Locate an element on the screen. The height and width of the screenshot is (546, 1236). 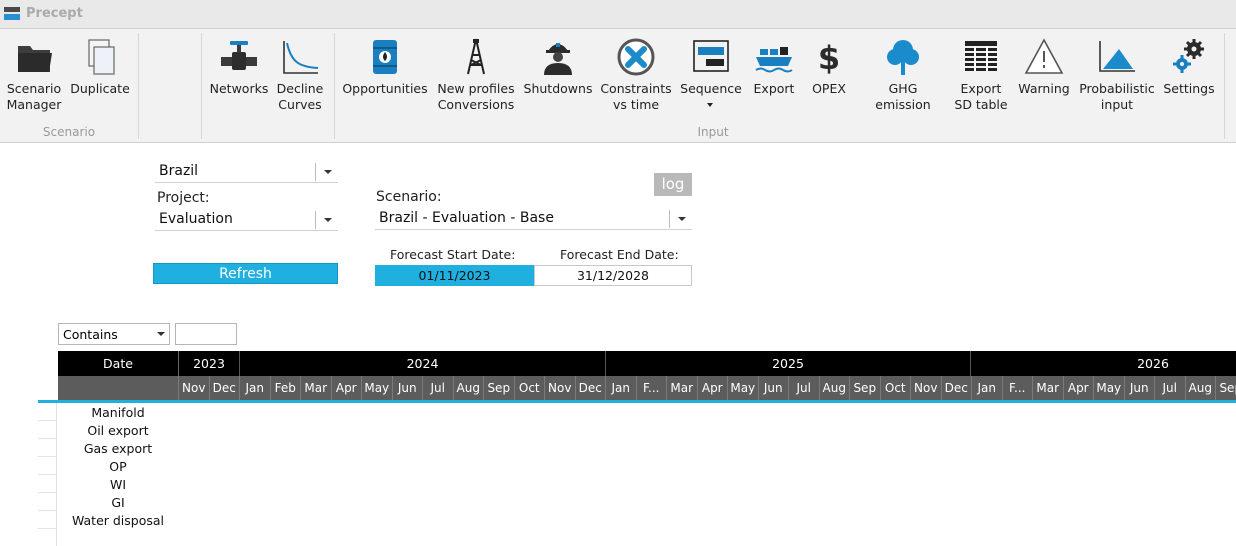
year-header: 2025 is located at coordinates (788, 363).